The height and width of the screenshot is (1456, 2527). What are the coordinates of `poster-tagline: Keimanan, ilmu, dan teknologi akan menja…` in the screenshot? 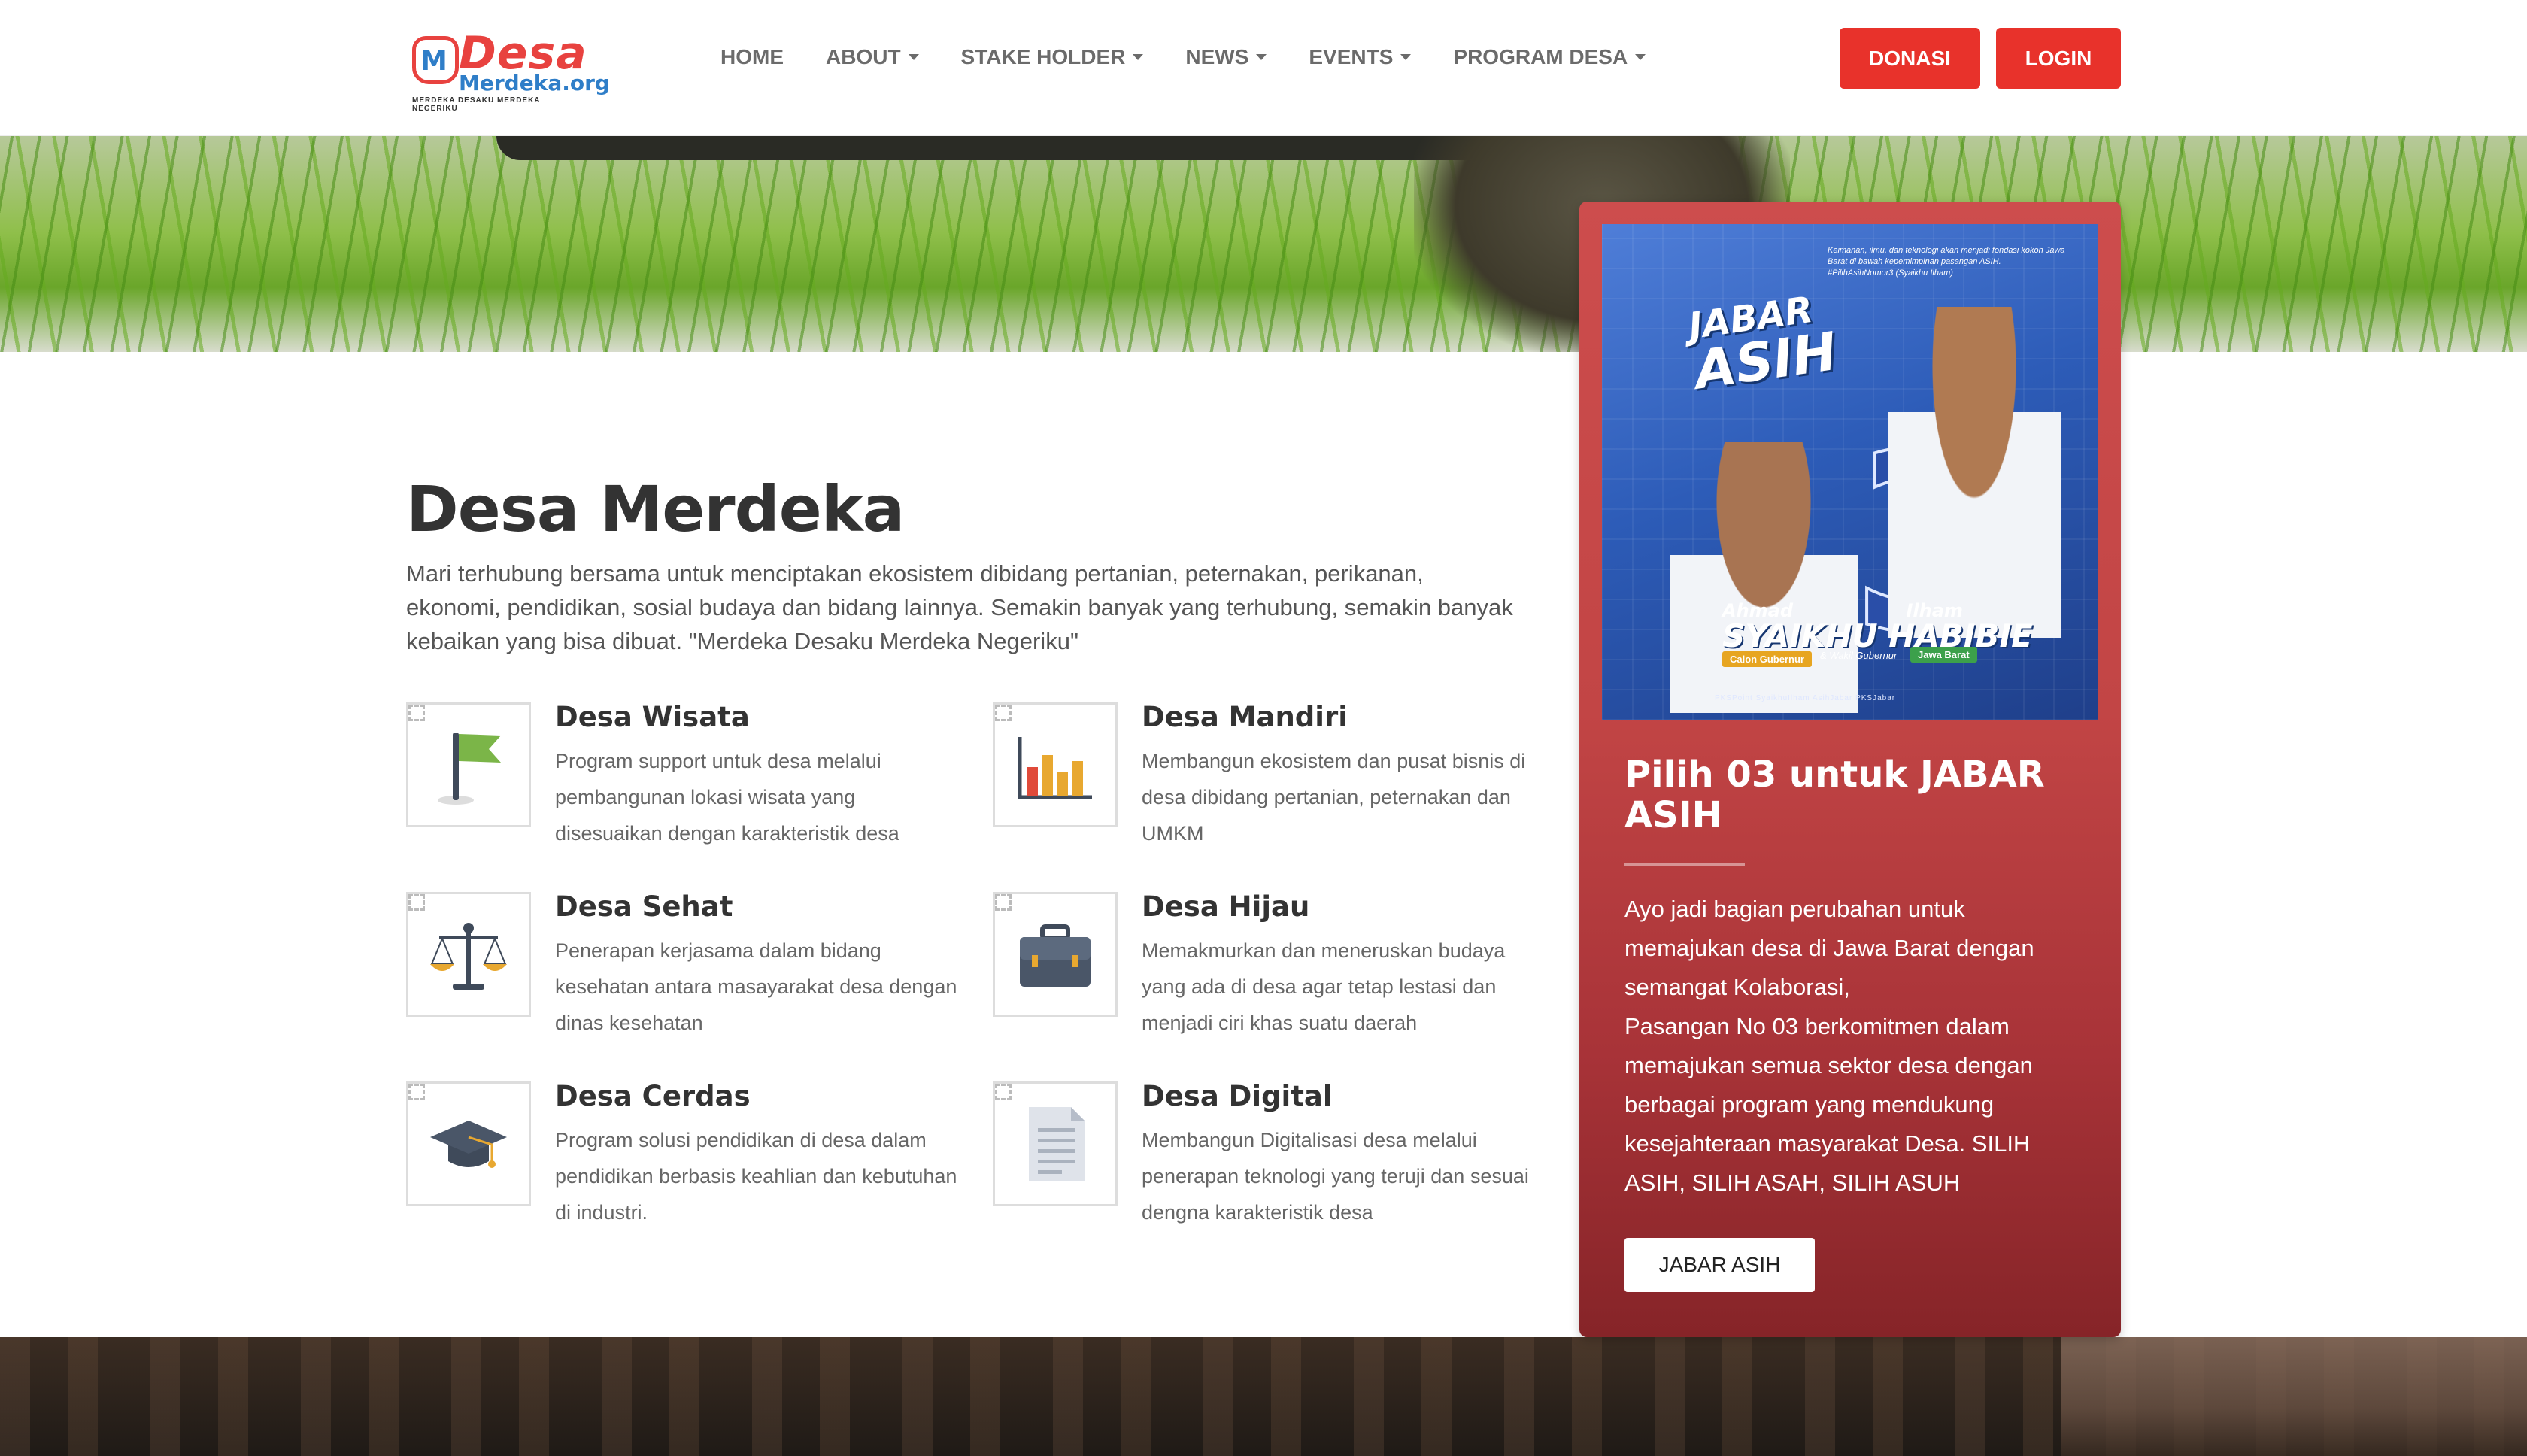 It's located at (1946, 262).